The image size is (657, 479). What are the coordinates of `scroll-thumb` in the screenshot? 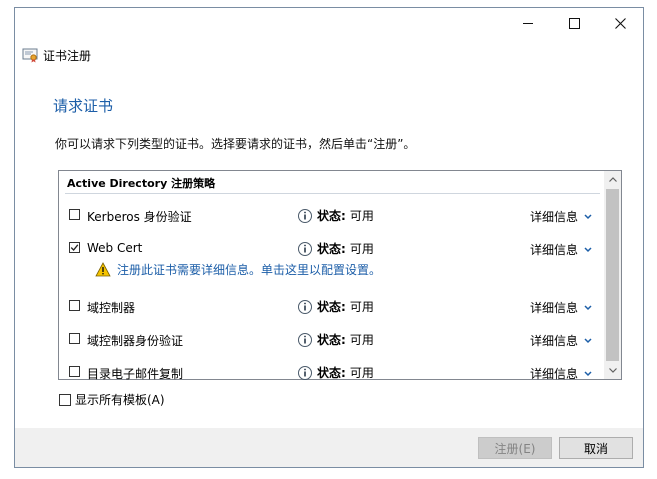 It's located at (612, 275).